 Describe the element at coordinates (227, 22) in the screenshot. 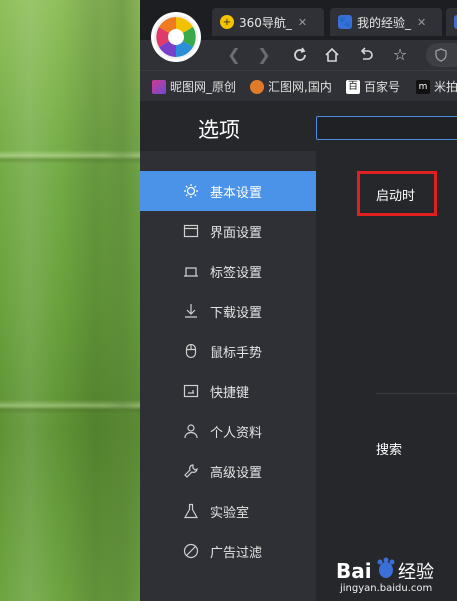

I see `plus-circle-icon: +` at that location.